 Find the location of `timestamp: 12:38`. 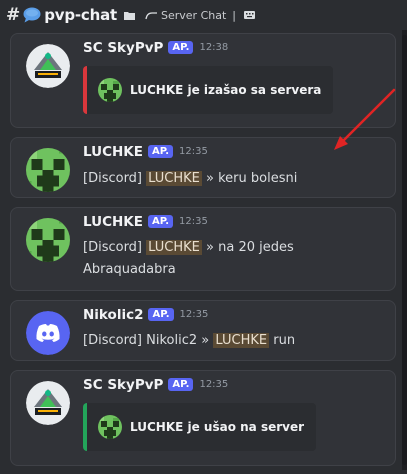

timestamp: 12:38 is located at coordinates (213, 47).